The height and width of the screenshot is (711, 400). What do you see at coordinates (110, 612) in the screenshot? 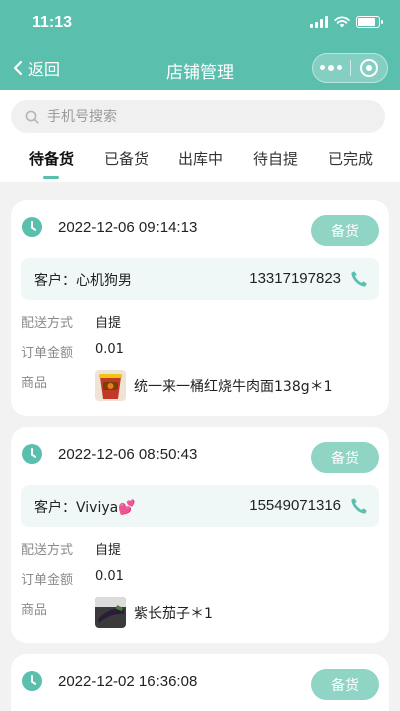
I see `product-image-eggplant` at bounding box center [110, 612].